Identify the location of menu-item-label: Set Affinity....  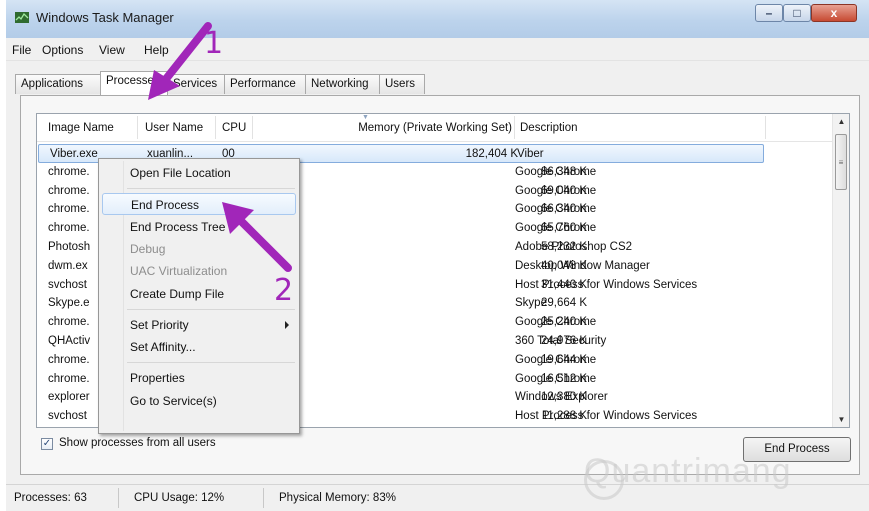
(163, 347).